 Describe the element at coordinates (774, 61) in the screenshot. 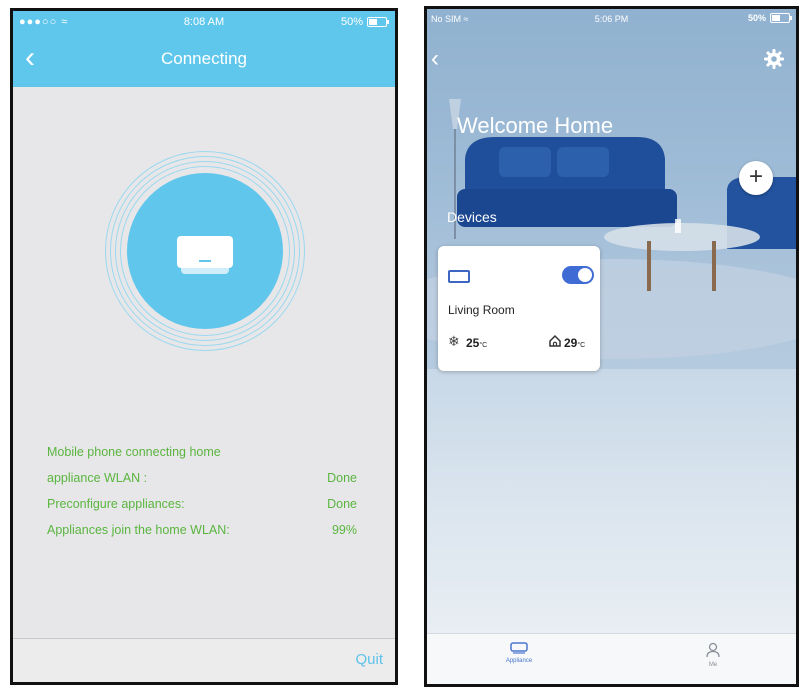

I see `gear-icon` at that location.